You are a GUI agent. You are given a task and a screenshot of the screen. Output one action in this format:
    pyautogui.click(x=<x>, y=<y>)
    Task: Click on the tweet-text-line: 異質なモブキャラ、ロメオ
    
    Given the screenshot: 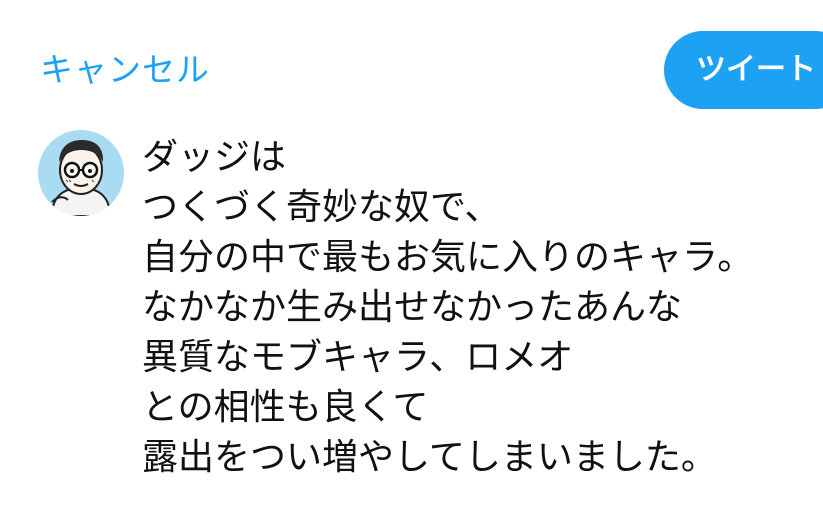 What is the action you would take?
    pyautogui.click(x=358, y=357)
    